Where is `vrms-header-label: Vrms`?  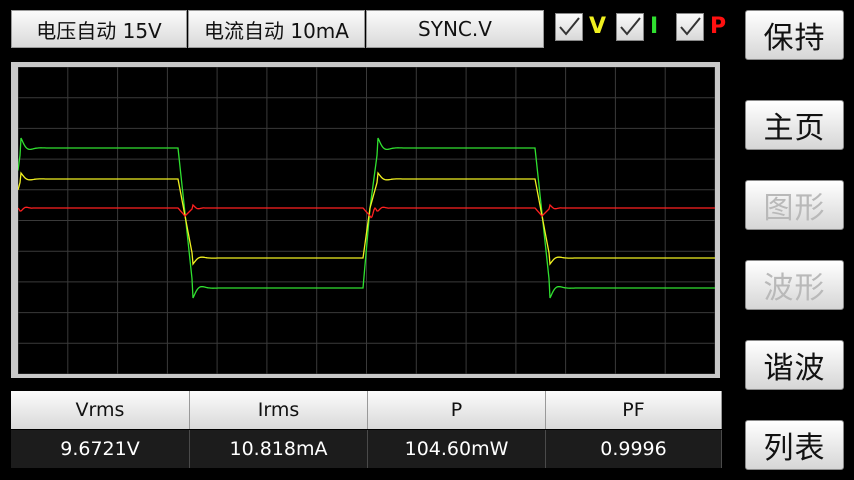
vrms-header-label: Vrms is located at coordinates (100, 410).